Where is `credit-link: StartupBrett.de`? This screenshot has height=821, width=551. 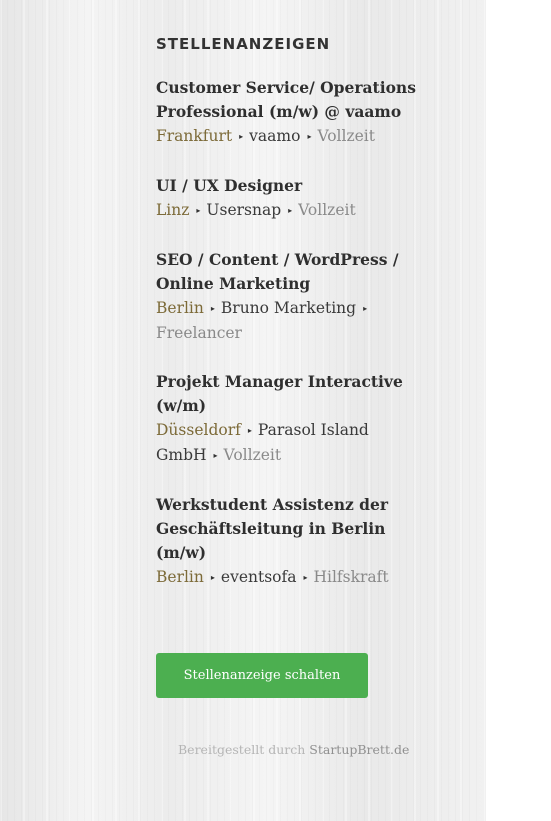
credit-link: StartupBrett.de is located at coordinates (359, 749).